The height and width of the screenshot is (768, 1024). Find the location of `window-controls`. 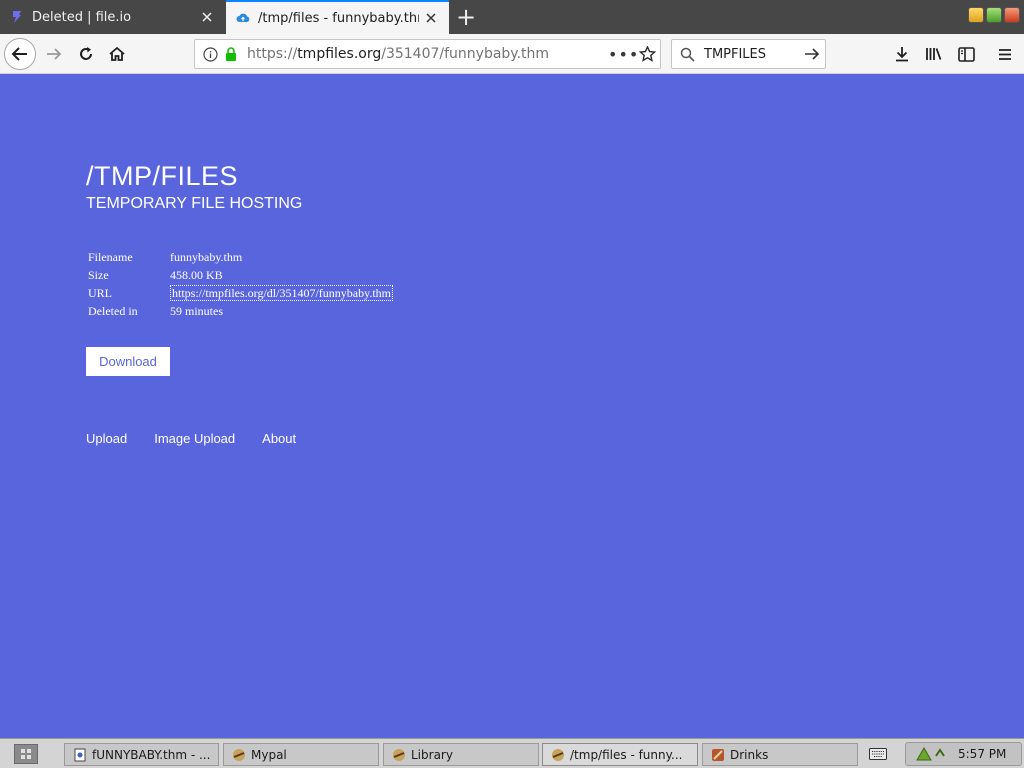

window-controls is located at coordinates (994, 15).